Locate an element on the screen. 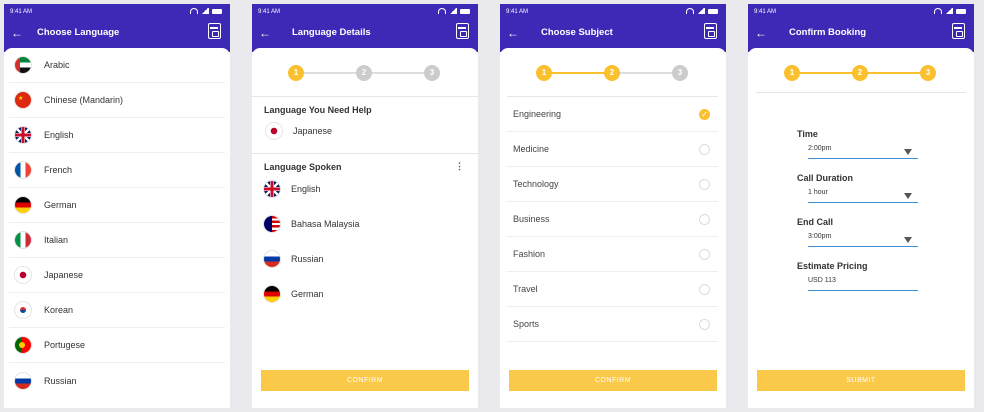 Image resolution: width=984 pixels, height=412 pixels. language-item-korean: Korean is located at coordinates (117, 310).